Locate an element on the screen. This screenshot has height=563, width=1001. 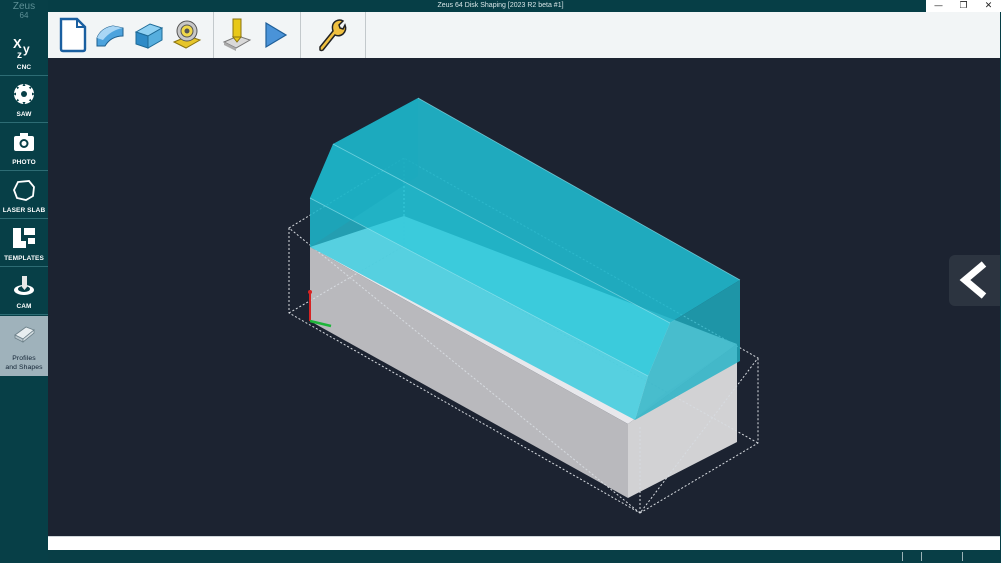
play-icon is located at coordinates (275, 35).